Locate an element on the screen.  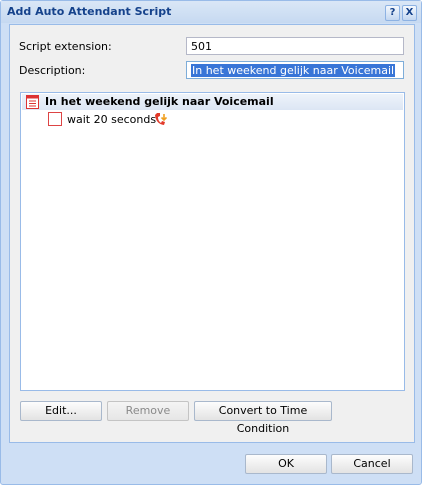
close-icon: X is located at coordinates (409, 13).